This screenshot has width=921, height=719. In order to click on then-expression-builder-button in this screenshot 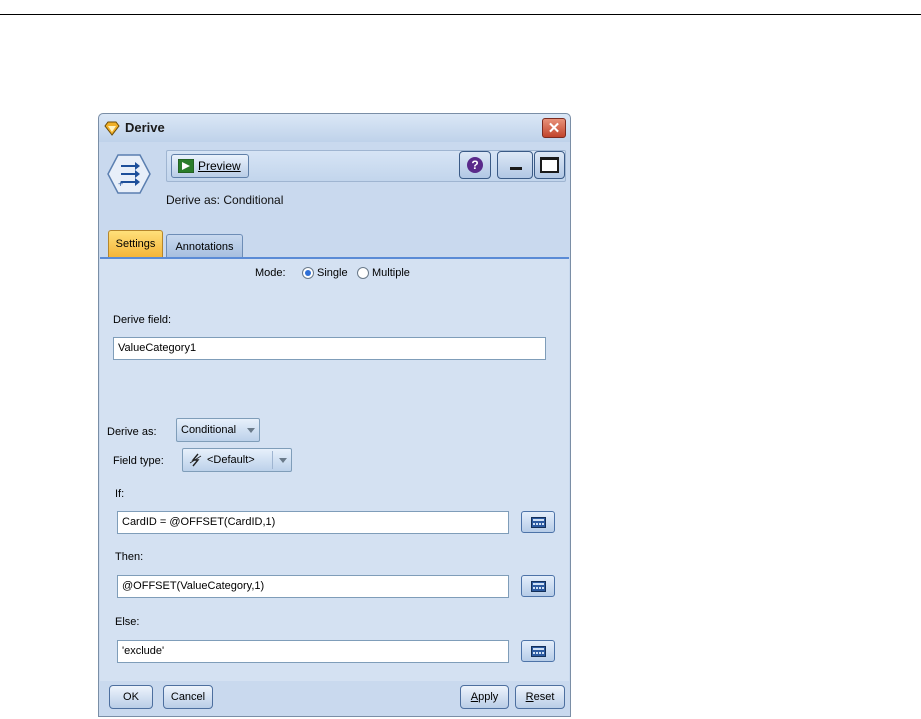, I will do `click(538, 586)`.